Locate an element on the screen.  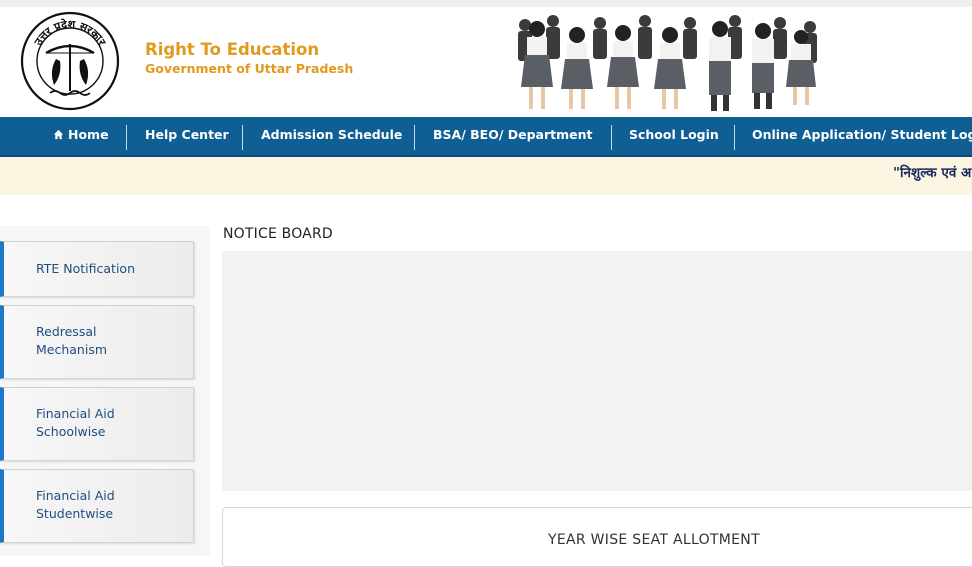
sidebar-item-label-line2: Studentwise is located at coordinates (75, 513).